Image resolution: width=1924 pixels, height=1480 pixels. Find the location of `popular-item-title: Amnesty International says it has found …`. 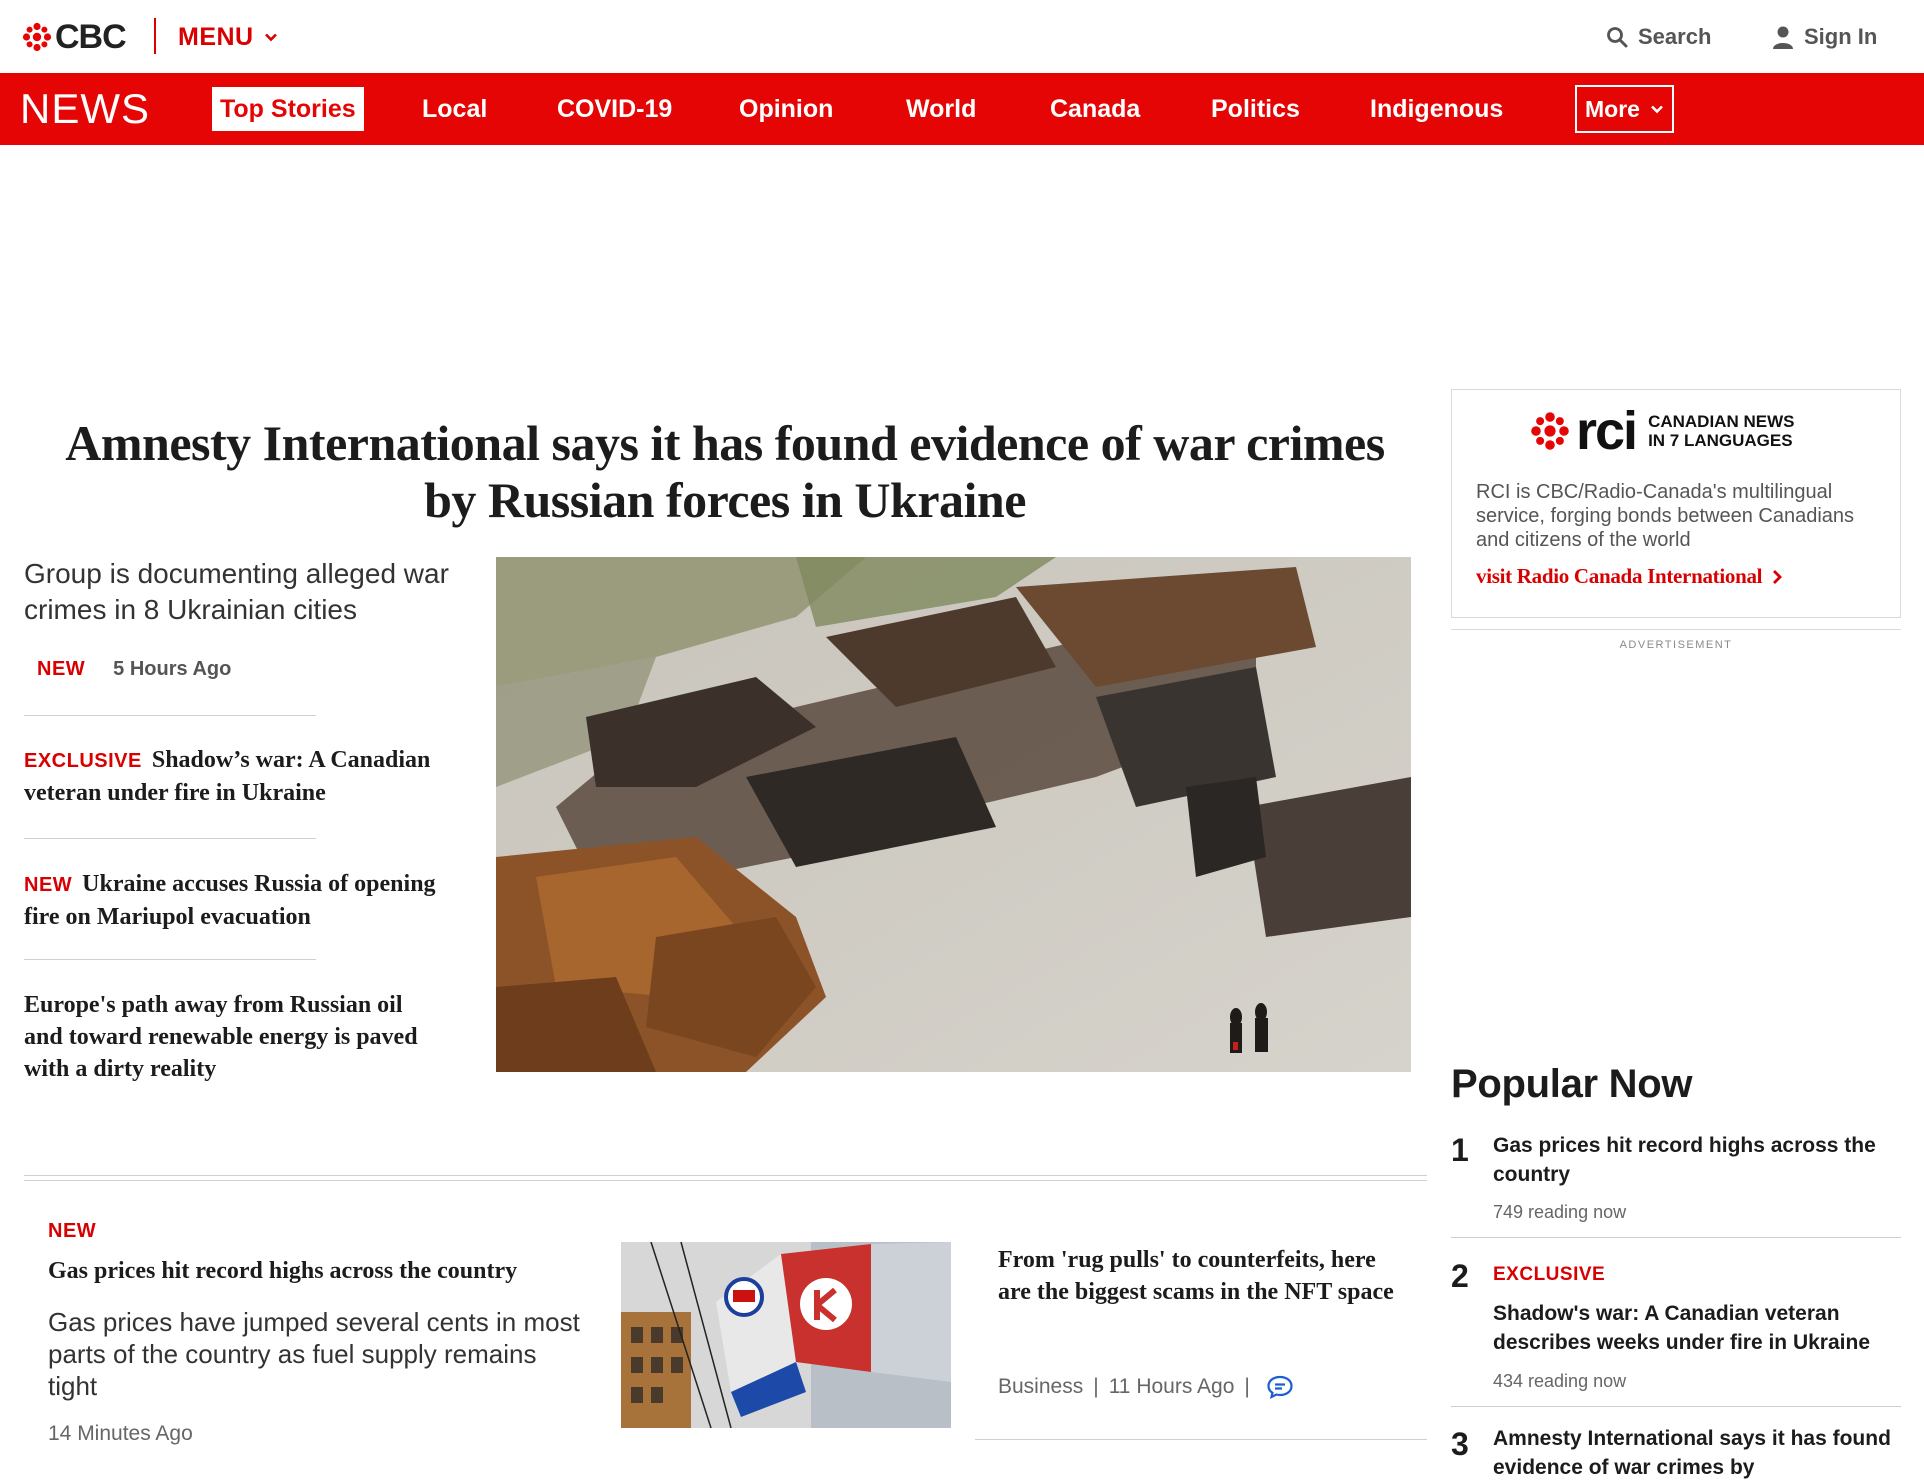

popular-item-title: Amnesty International says it has found … is located at coordinates (1698, 1452).